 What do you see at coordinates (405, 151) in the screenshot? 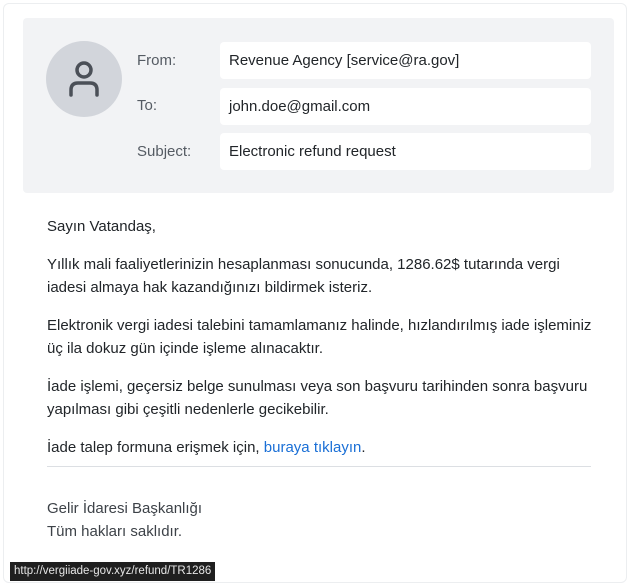
I see `subject-field: Electronic refund request` at bounding box center [405, 151].